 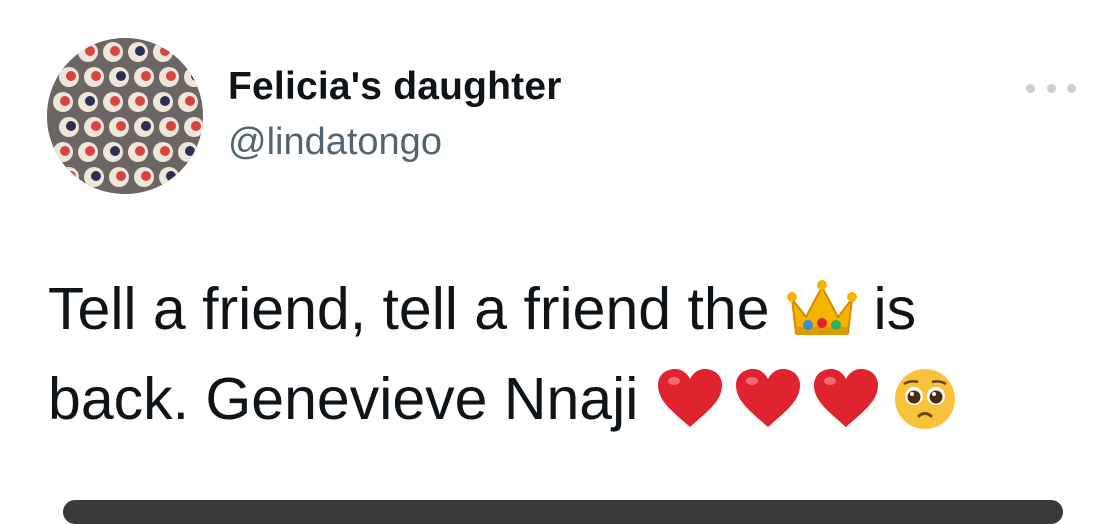 I want to click on tweet-text-segment: is, so click(x=895, y=309).